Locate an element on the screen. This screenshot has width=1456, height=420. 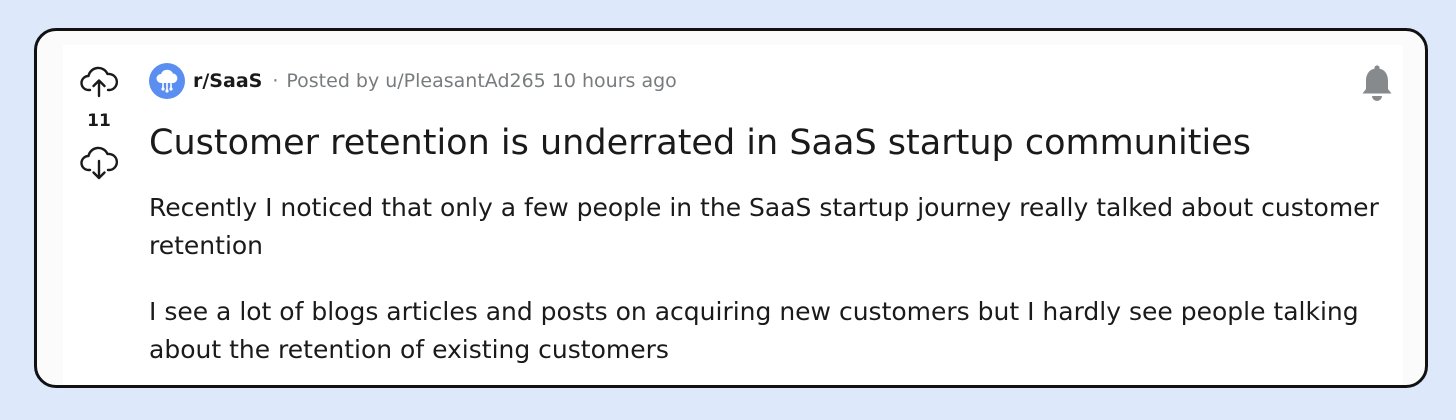
subreddit-link: r/SaaS is located at coordinates (227, 81).